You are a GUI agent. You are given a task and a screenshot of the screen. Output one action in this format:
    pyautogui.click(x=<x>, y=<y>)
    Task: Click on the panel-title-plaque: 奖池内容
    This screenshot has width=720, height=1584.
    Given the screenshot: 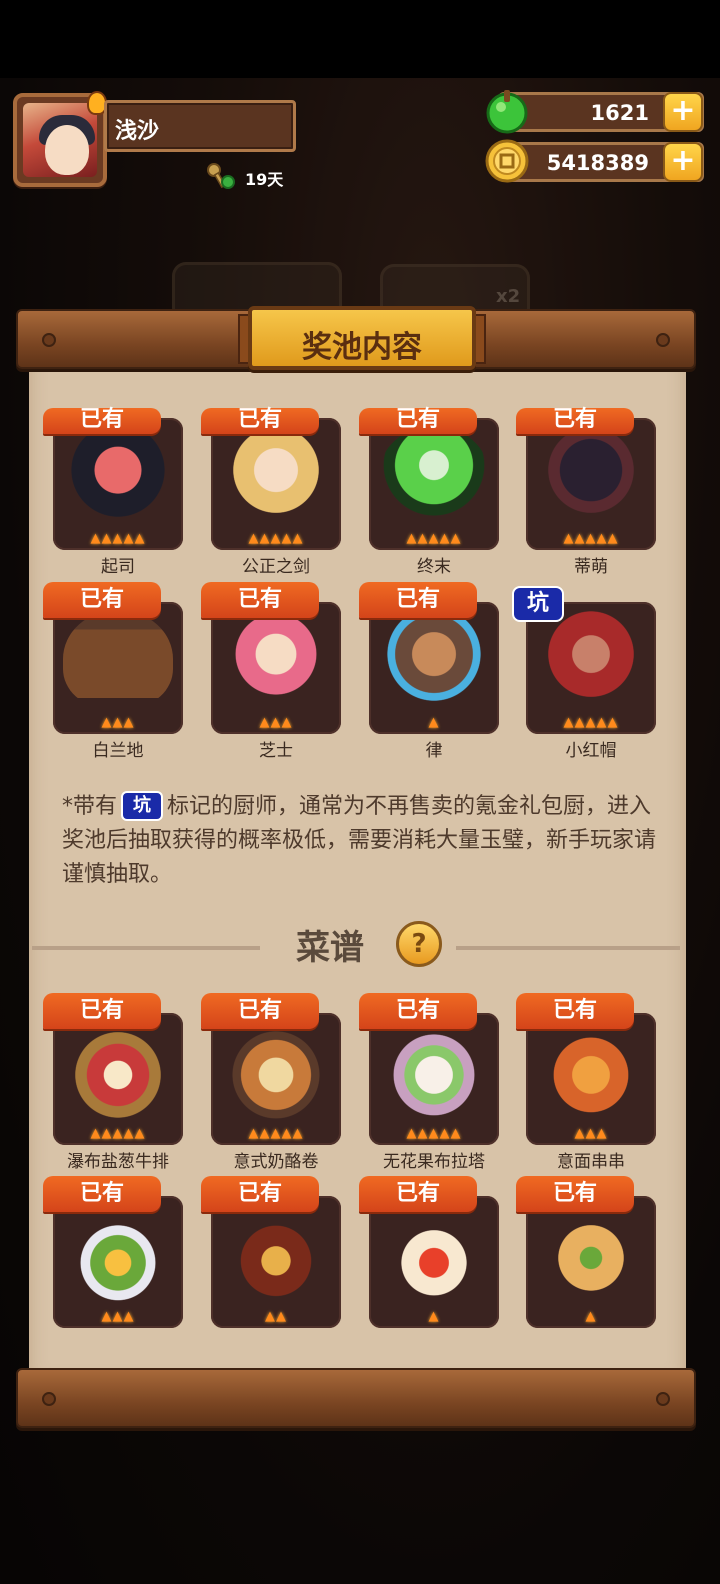 What is the action you would take?
    pyautogui.click(x=362, y=338)
    